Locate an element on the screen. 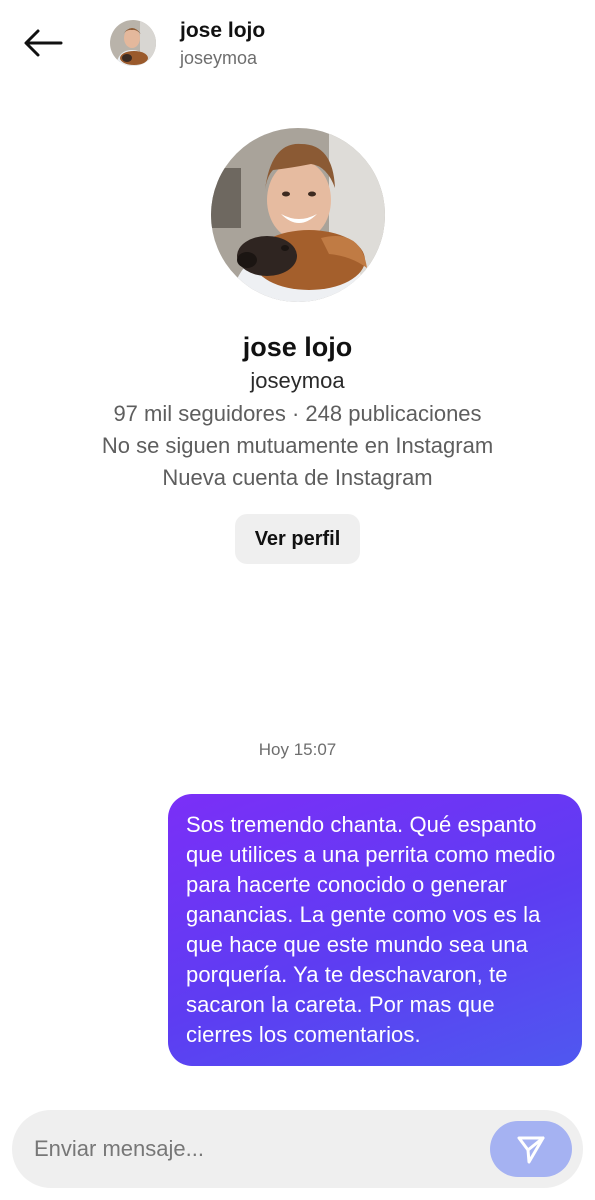  profile-stats: 97 mil seguidores · 248 publicaciones is located at coordinates (297, 413).